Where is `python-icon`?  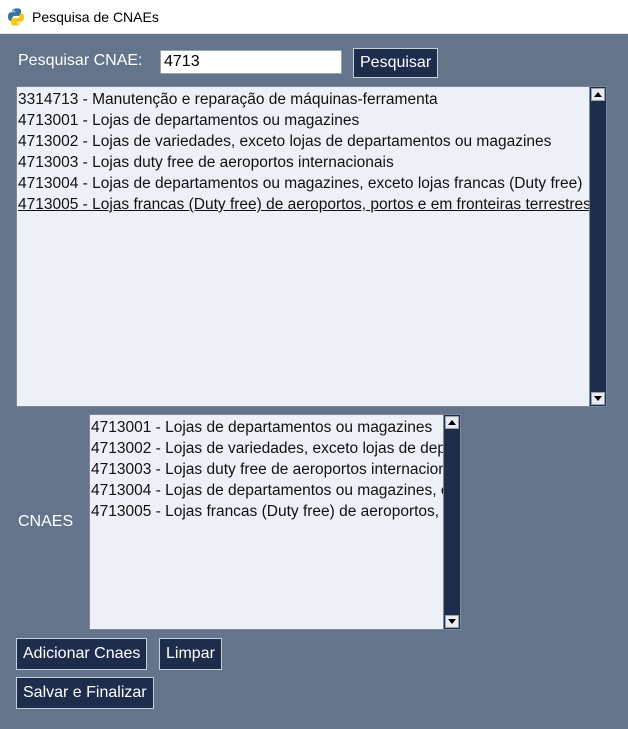 python-icon is located at coordinates (16, 17).